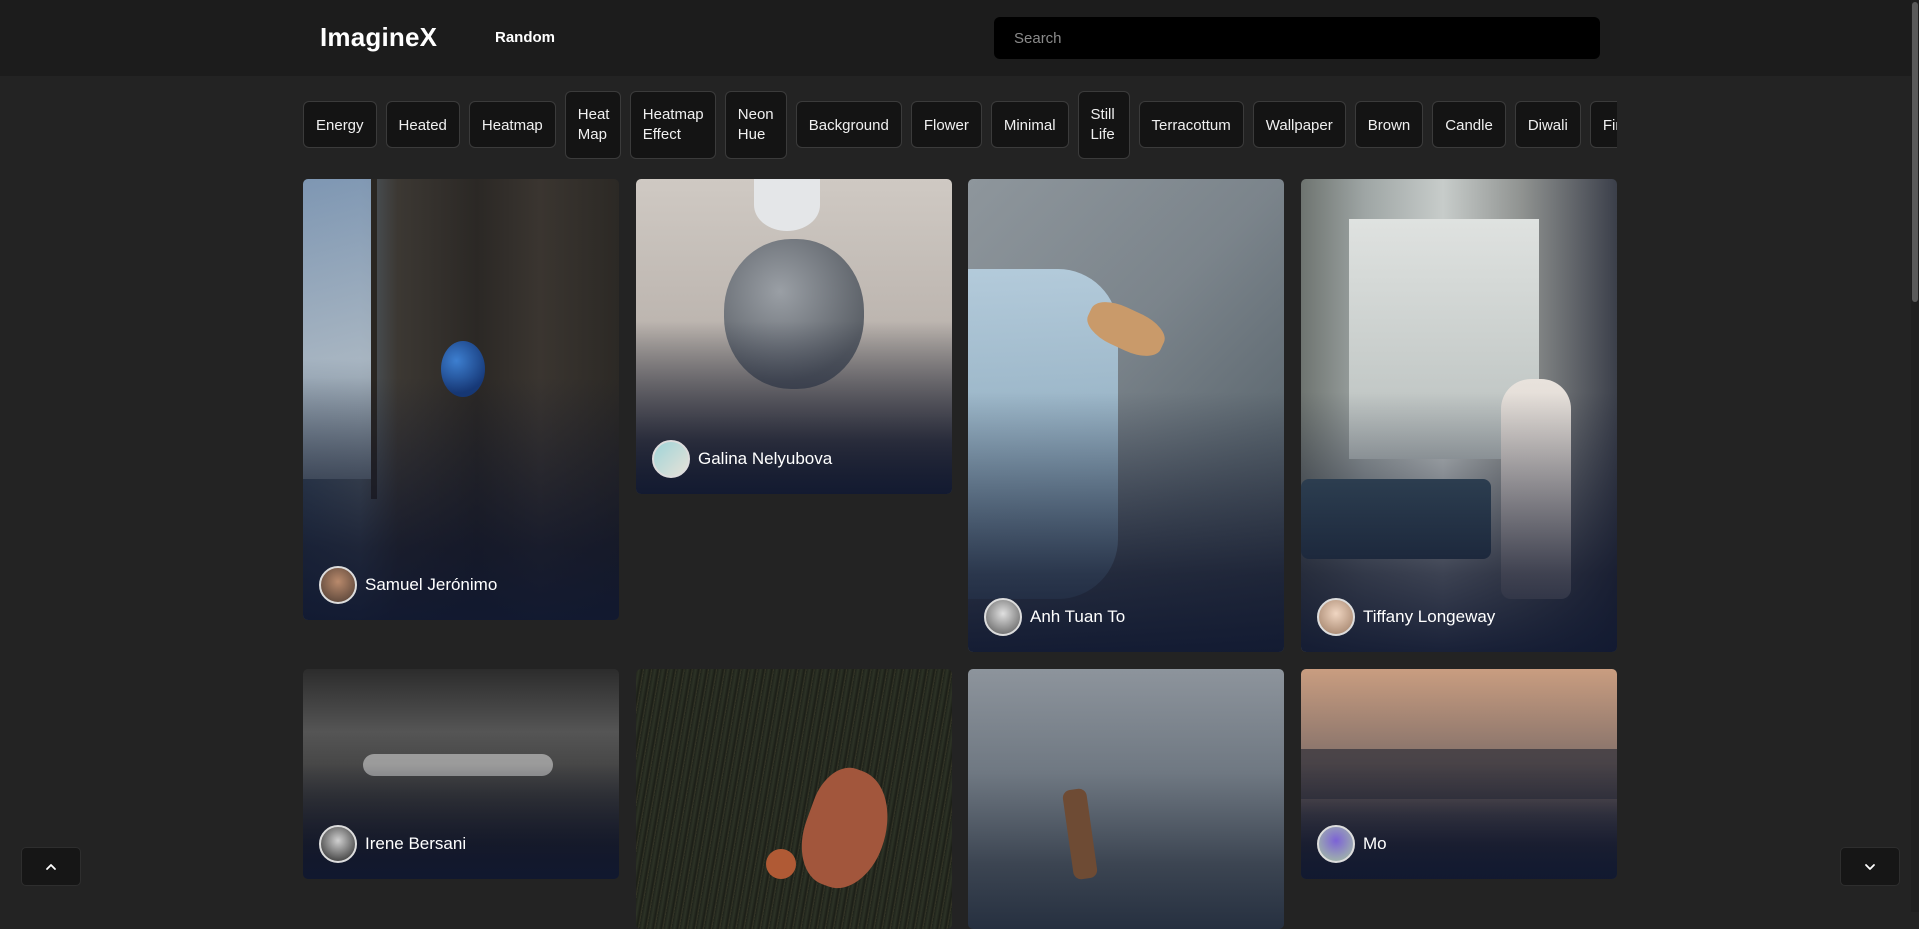 The image size is (1919, 929). Describe the element at coordinates (1915, 152) in the screenshot. I see `scrollbar-thumb` at that location.